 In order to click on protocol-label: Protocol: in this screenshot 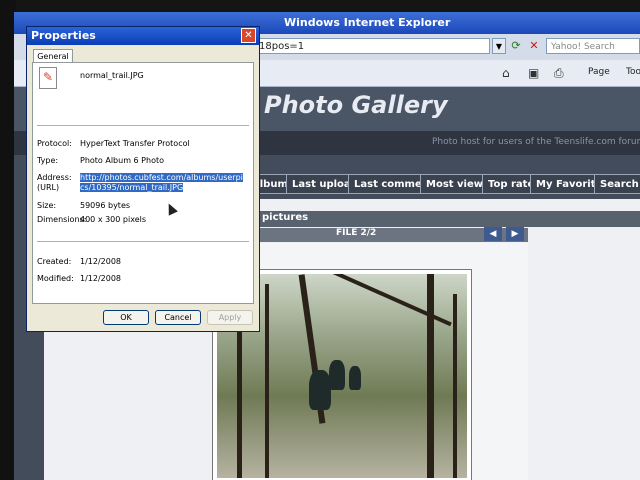, I will do `click(54, 143)`.